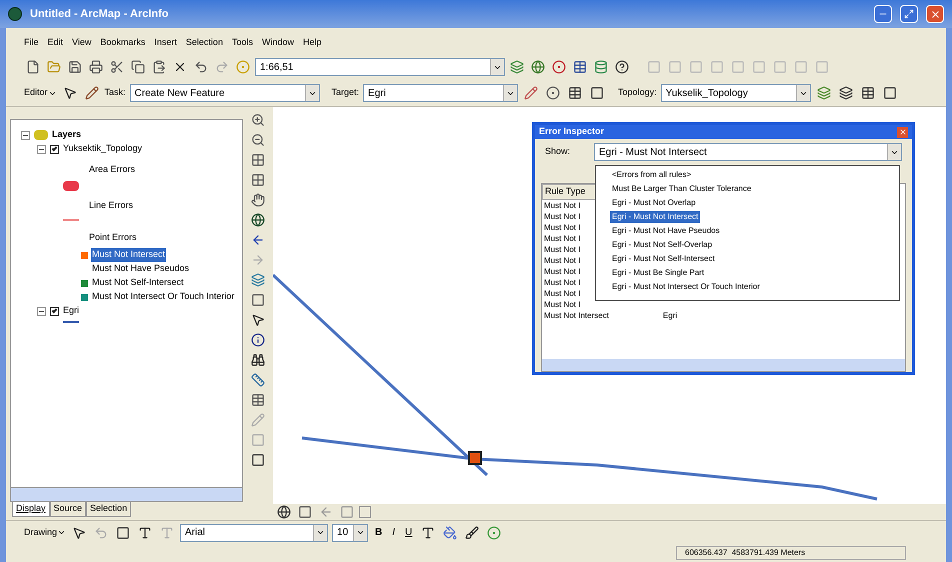 This screenshot has height=562, width=952. Describe the element at coordinates (735, 93) in the screenshot. I see `topology-field: Yukselik_Topology` at that location.